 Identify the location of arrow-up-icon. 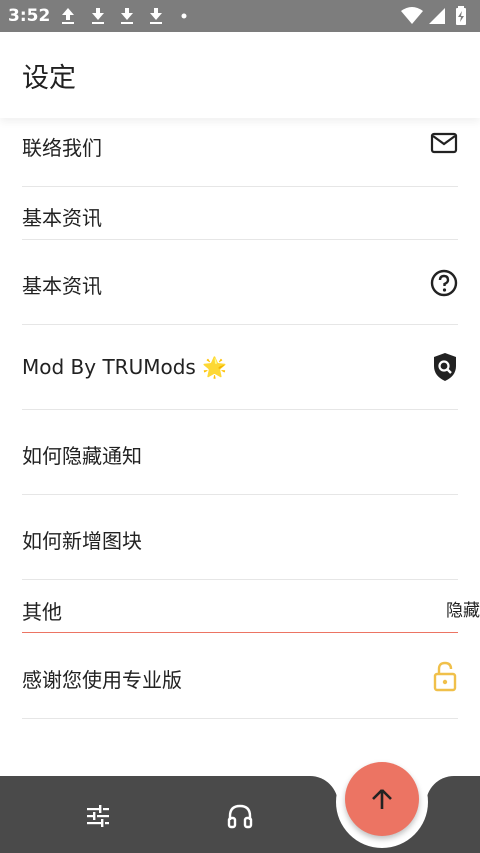
(382, 799).